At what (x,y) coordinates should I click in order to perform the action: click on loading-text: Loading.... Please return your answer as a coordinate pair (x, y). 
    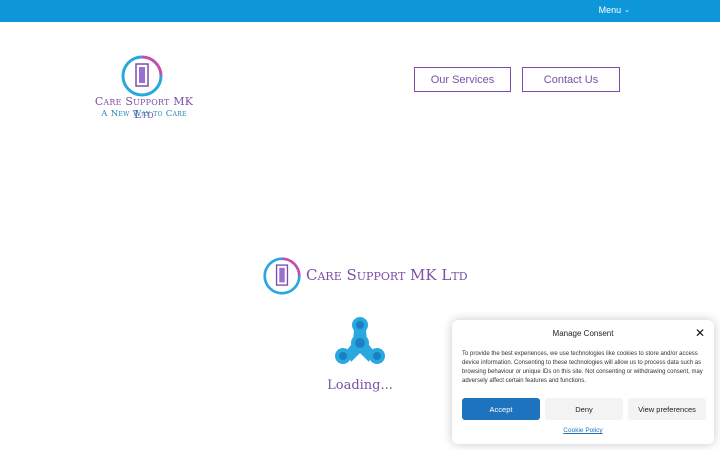
    Looking at the image, I should click on (360, 385).